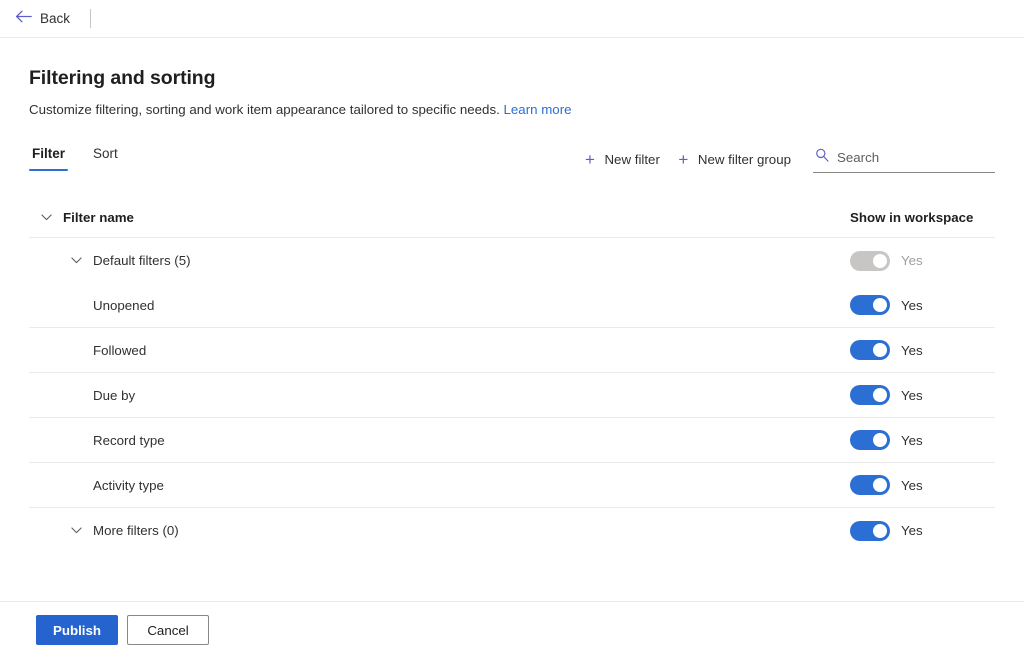 The height and width of the screenshot is (658, 1024). I want to click on row-label: Followed, so click(120, 350).